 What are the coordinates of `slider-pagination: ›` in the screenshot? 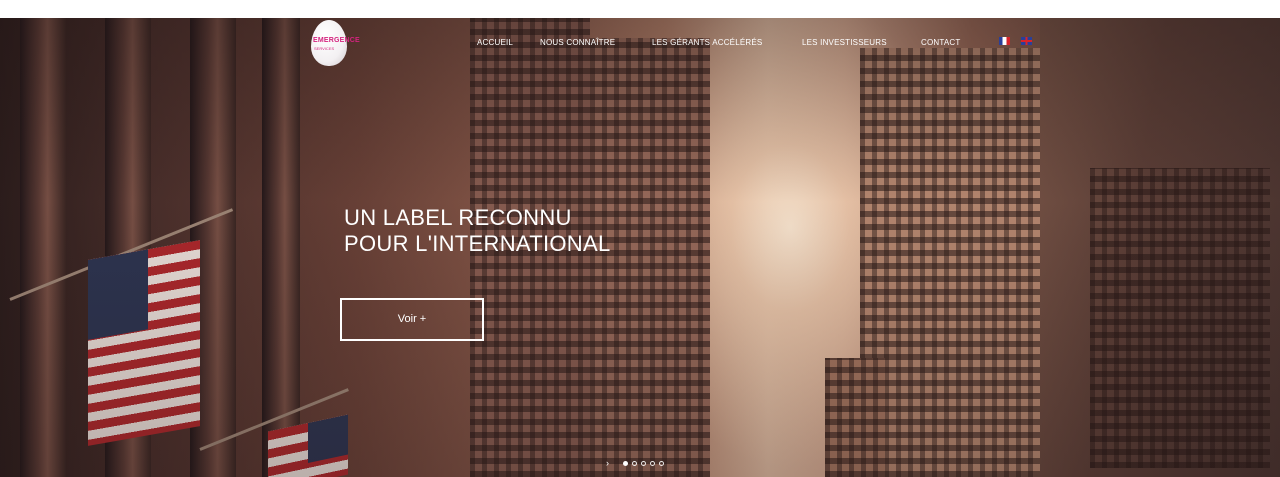 It's located at (646, 463).